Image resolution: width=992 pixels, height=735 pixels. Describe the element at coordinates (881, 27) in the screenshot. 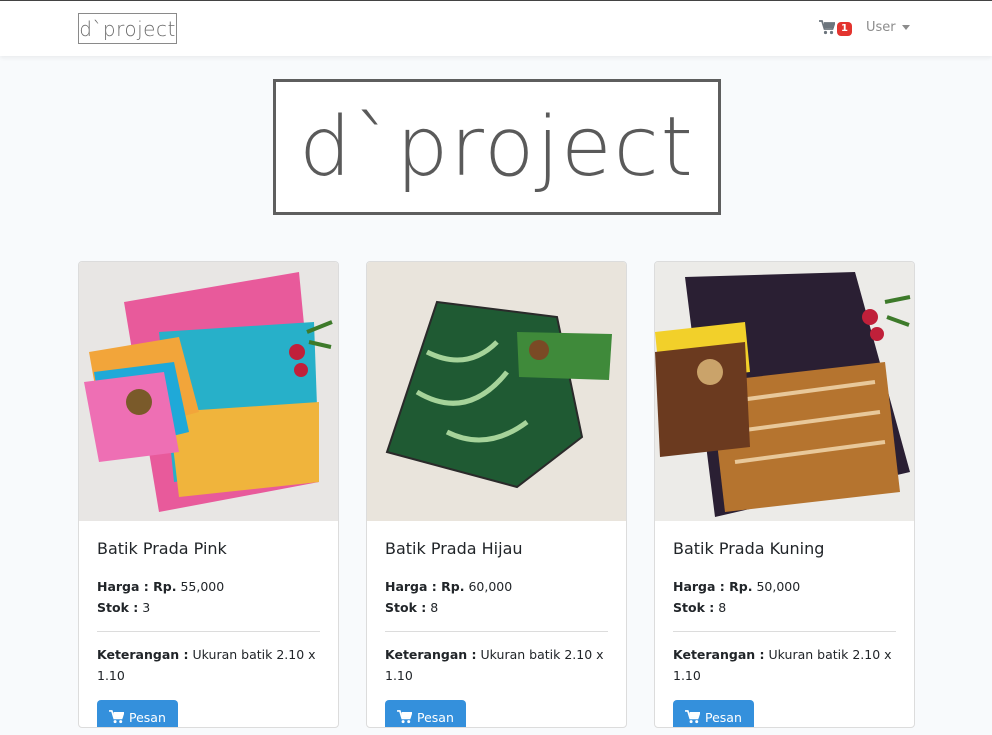

I see `user-label: User` at that location.